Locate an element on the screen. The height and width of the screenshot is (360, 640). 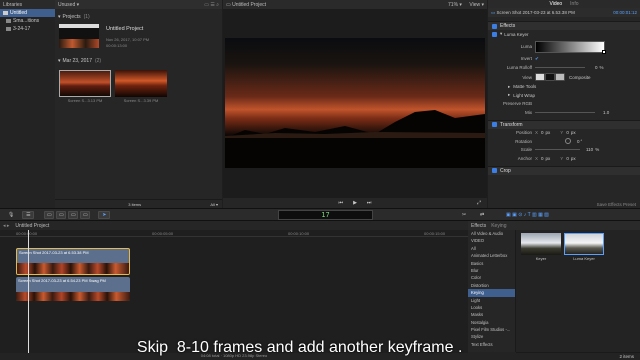
effects-category-item: Keying is located at coordinates (491, 293).